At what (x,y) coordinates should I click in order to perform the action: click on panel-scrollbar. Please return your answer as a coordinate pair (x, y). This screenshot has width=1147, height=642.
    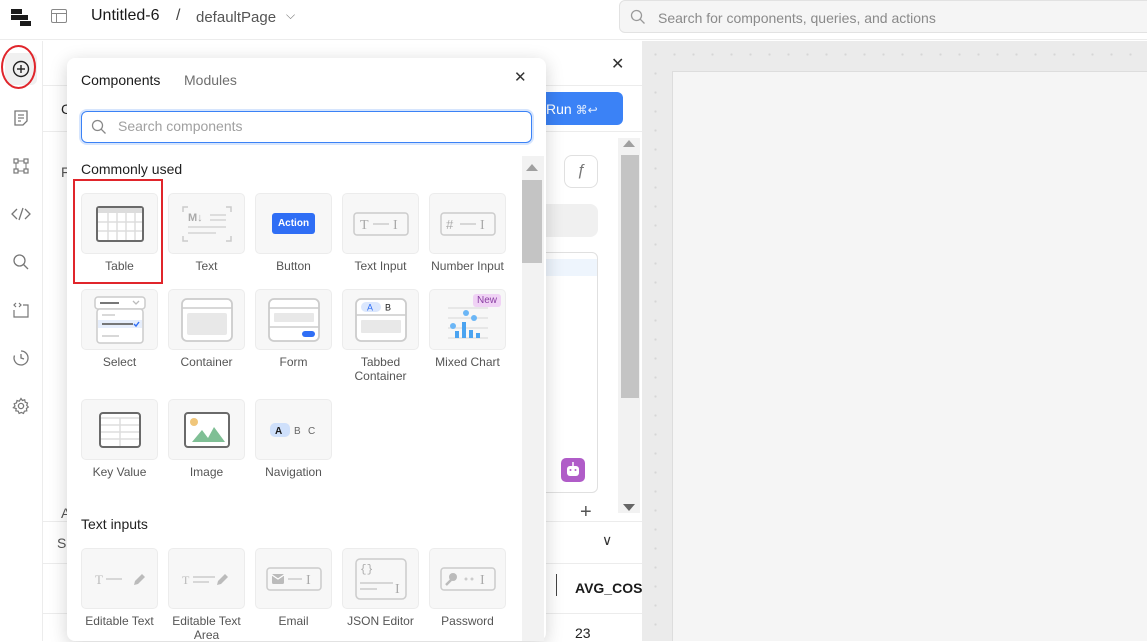
    Looking at the image, I should click on (629, 325).